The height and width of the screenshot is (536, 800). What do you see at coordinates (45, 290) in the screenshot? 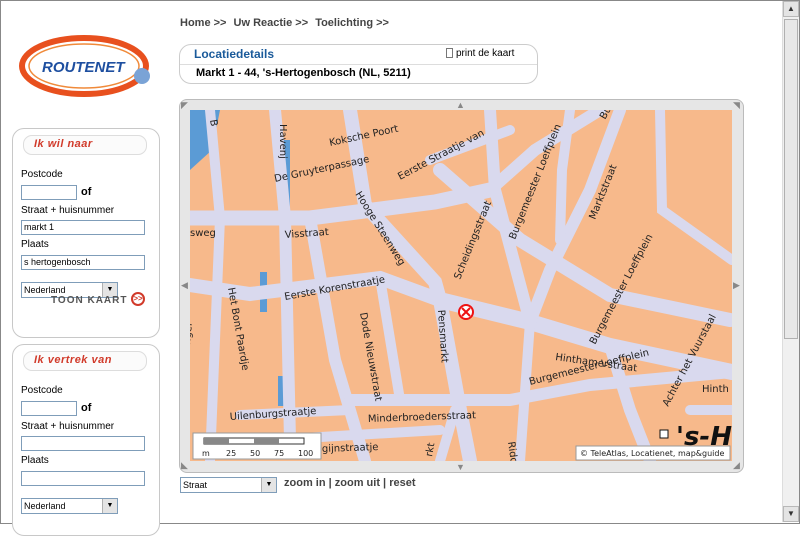
I see `country-value: Nederland` at bounding box center [45, 290].